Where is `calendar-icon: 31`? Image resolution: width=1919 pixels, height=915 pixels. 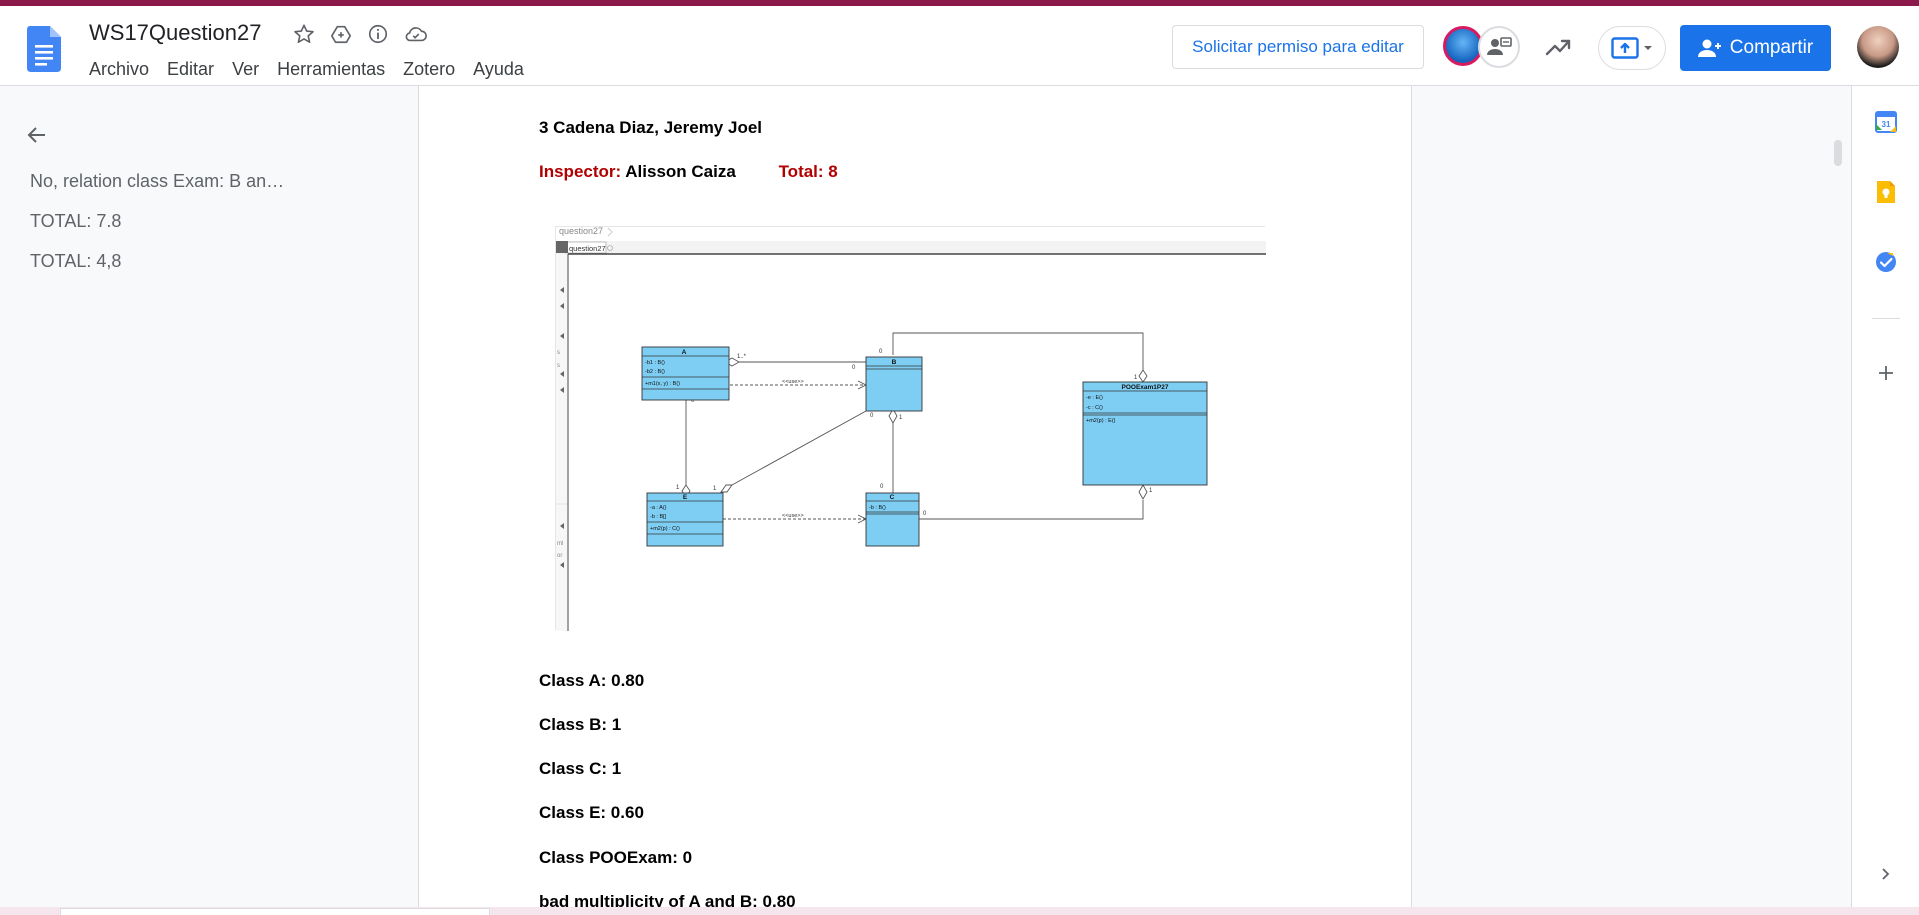
calendar-icon: 31 is located at coordinates (1886, 122).